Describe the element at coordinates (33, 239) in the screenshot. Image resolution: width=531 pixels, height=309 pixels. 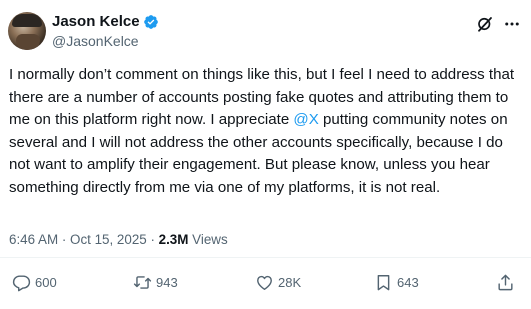
I see `tweet-time: 6:46 AM` at that location.